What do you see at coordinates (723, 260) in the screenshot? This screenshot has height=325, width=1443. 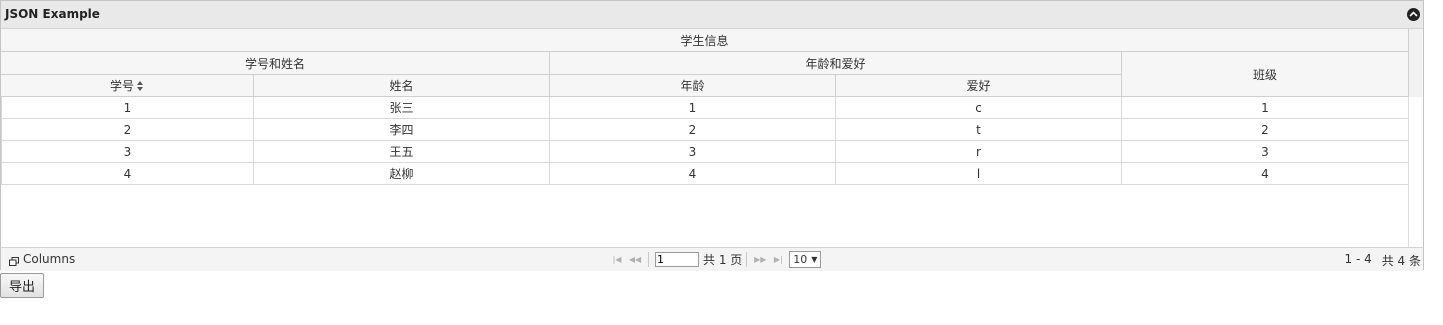 I see `total-pages-text: 共 1 页` at bounding box center [723, 260].